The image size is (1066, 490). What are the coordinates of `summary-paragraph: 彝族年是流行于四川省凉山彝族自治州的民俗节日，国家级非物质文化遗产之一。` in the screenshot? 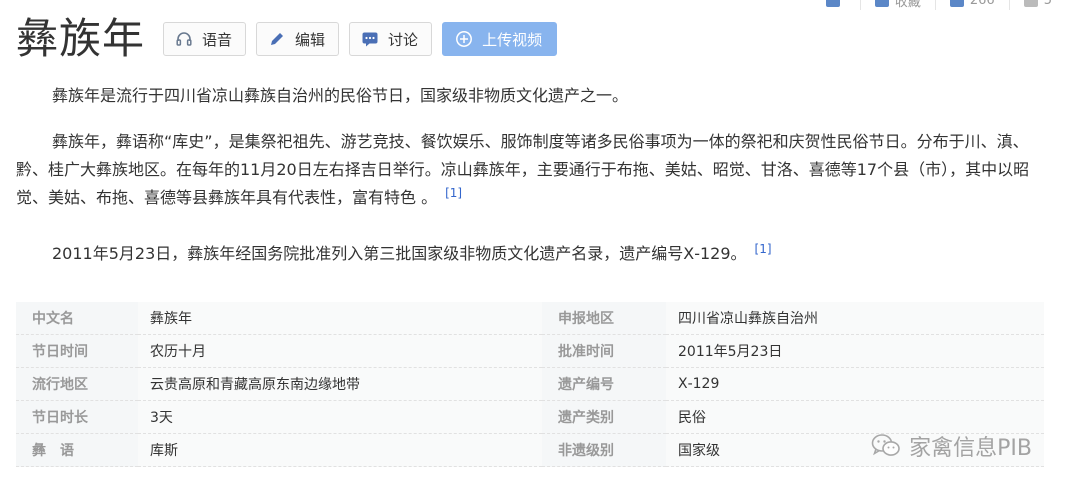 It's located at (340, 95).